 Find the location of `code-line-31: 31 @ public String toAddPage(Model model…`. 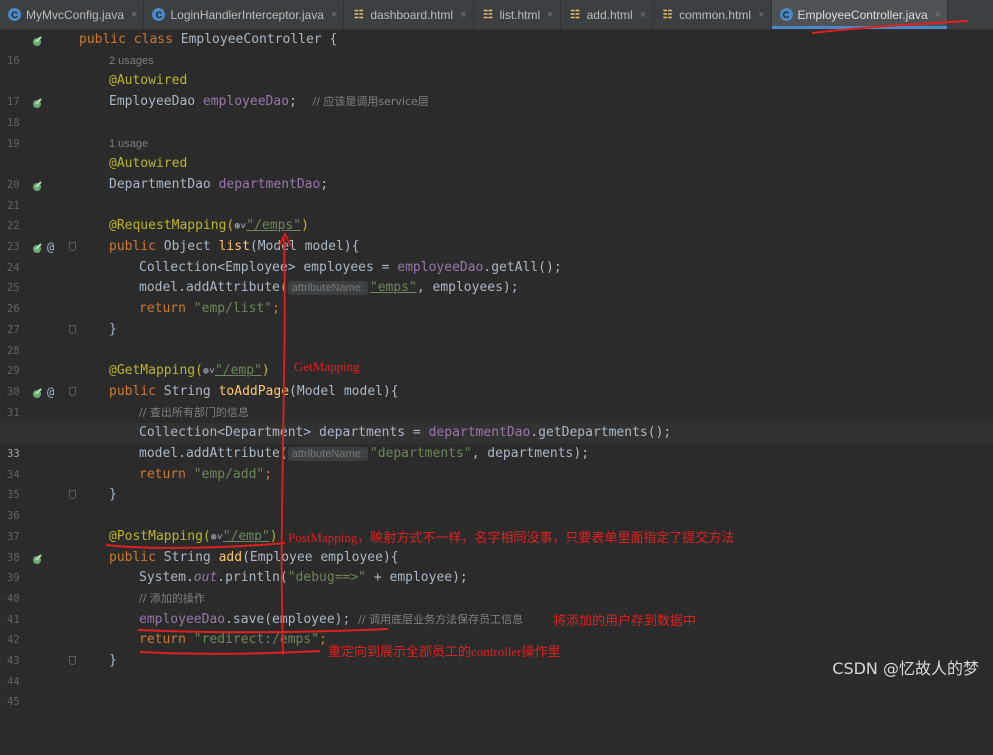

code-line-31: 31 @ public String toAddPage(Model model… is located at coordinates (496, 400).